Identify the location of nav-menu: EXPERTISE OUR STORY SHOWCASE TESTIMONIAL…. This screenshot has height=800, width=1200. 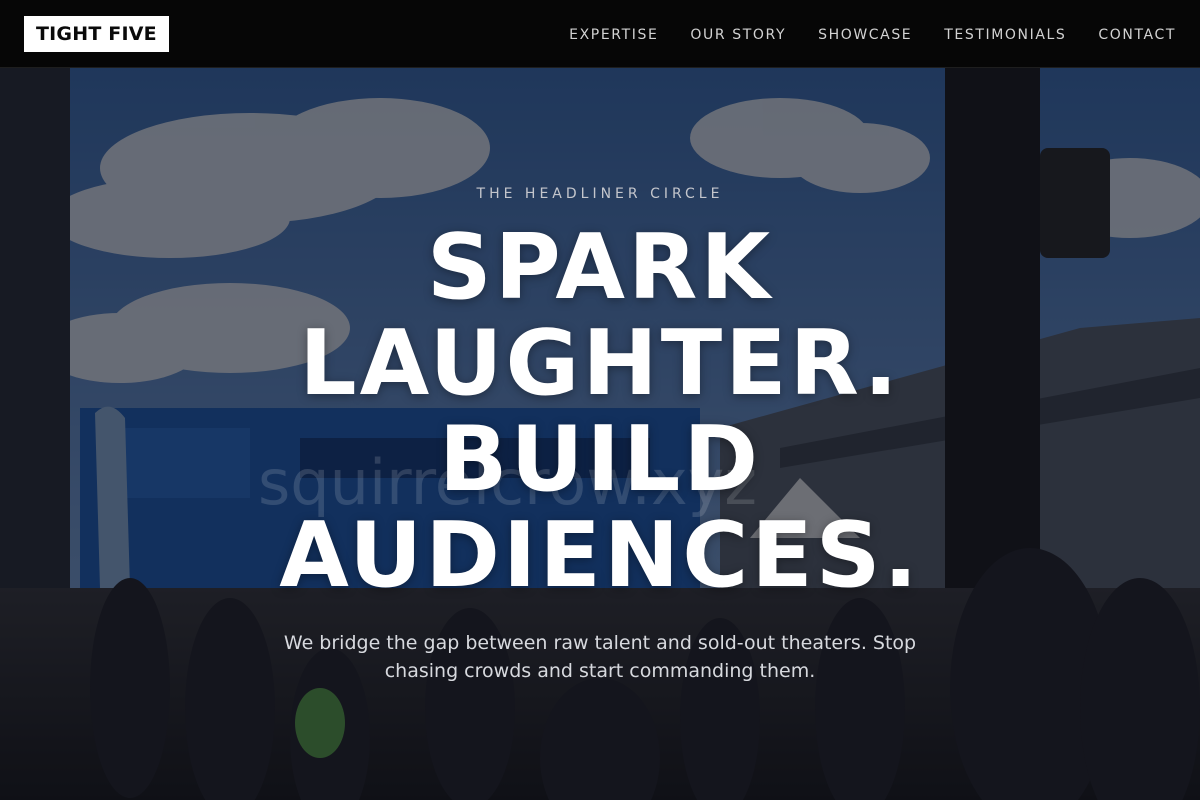
(872, 33).